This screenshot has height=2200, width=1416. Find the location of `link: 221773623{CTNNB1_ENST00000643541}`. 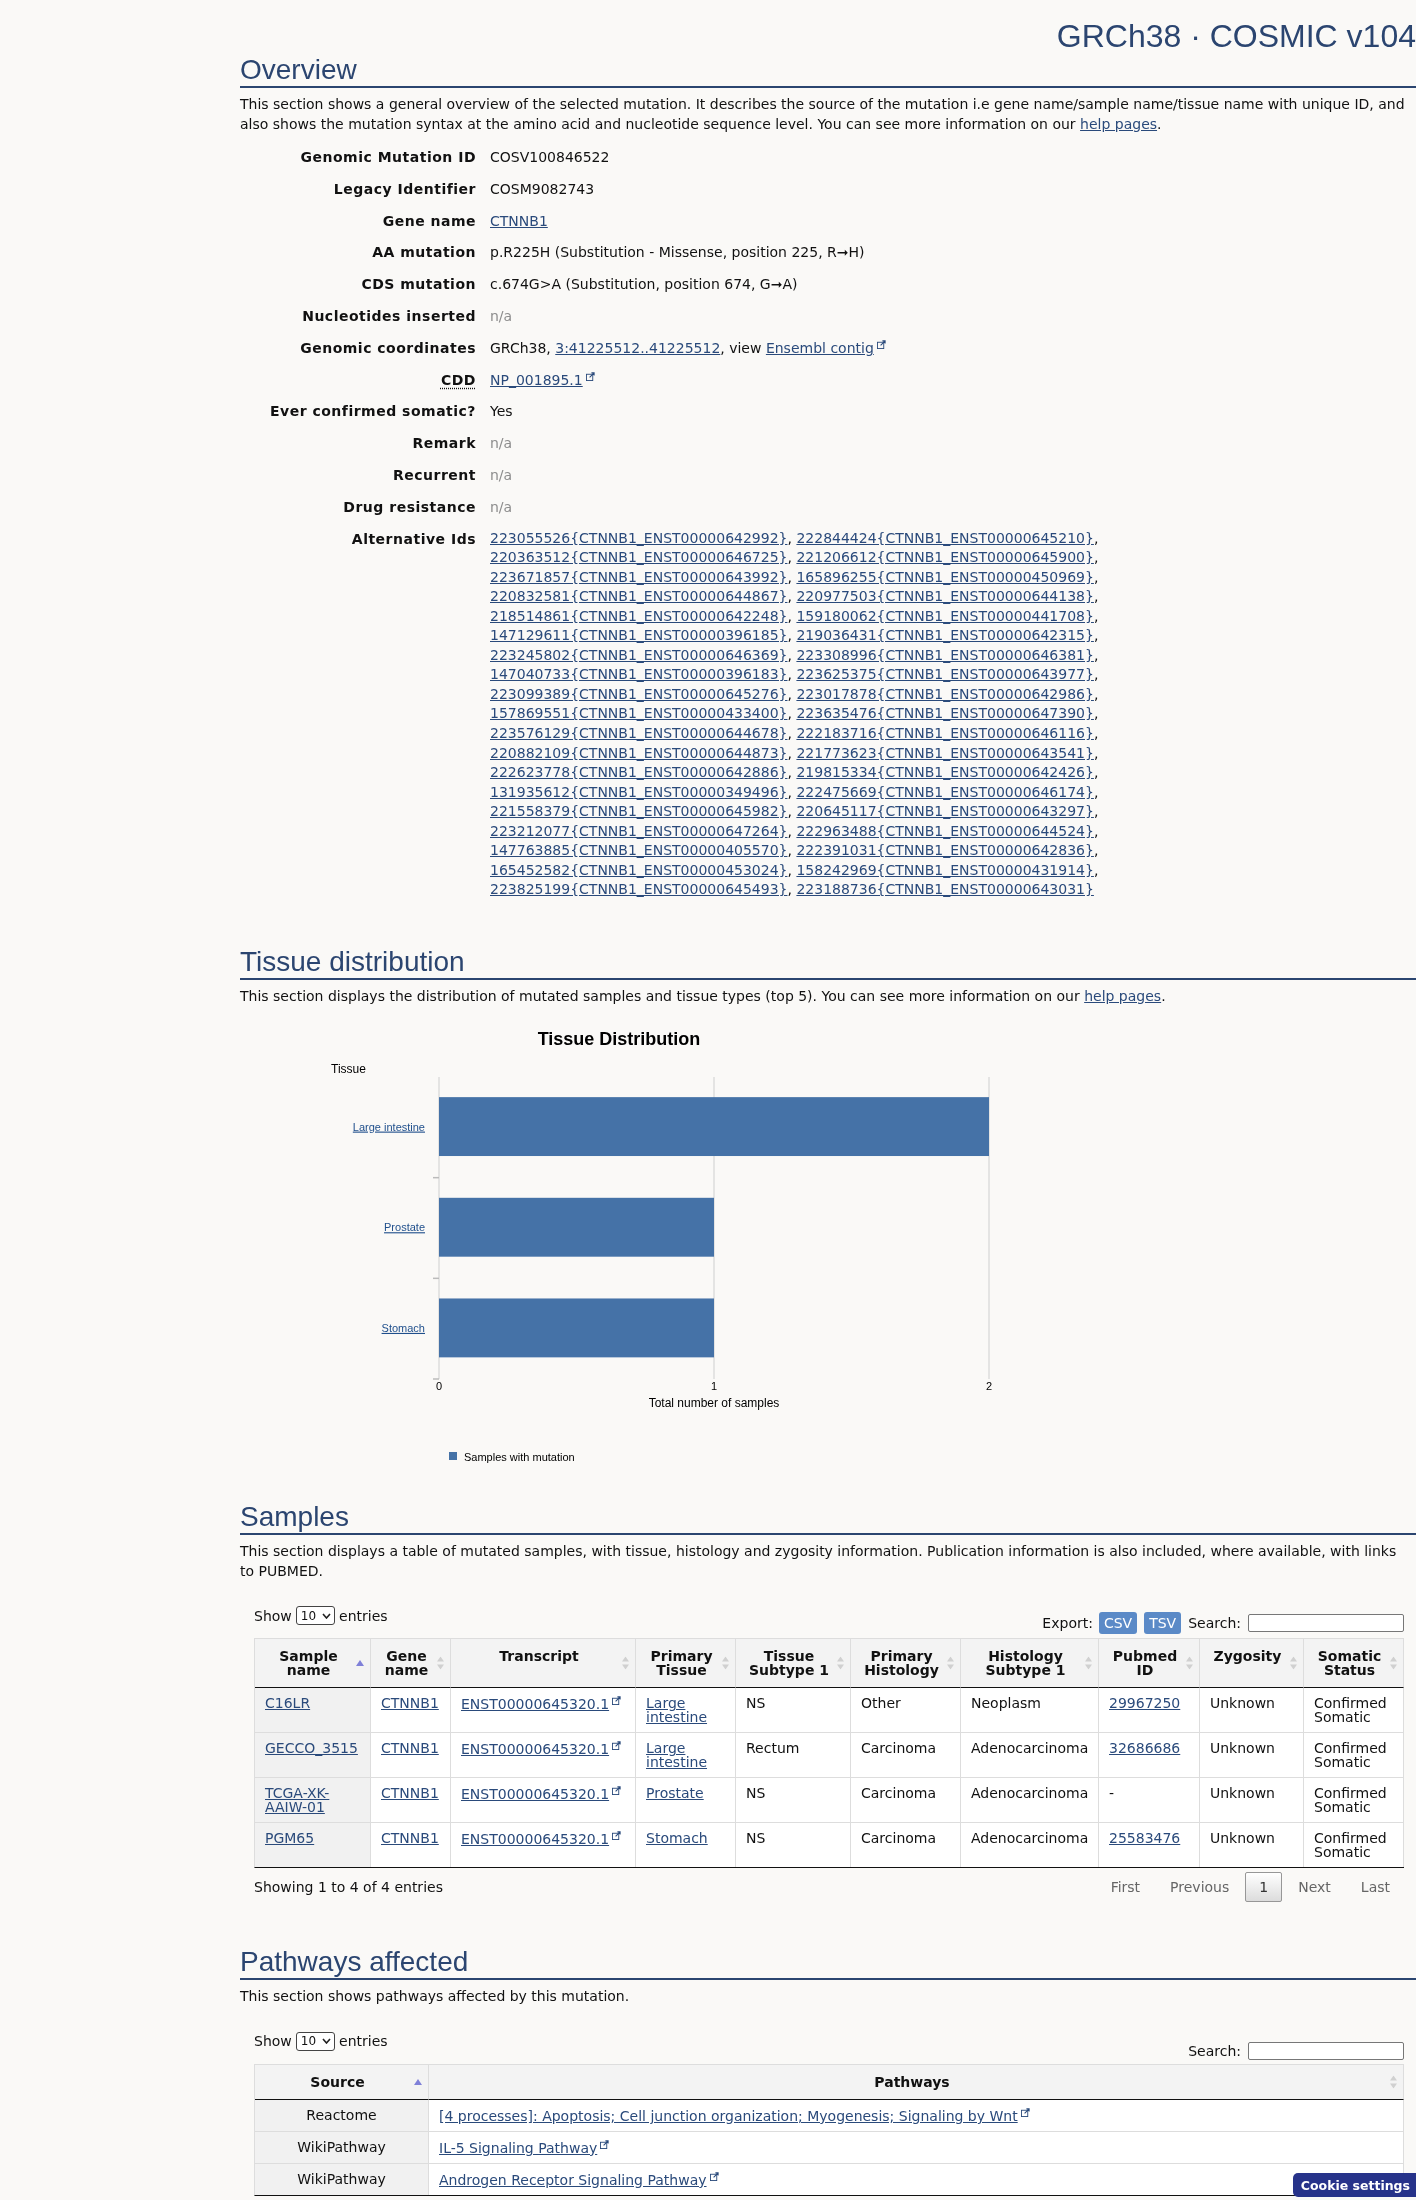

link: 221773623{CTNNB1_ENST00000643541} is located at coordinates (945, 752).